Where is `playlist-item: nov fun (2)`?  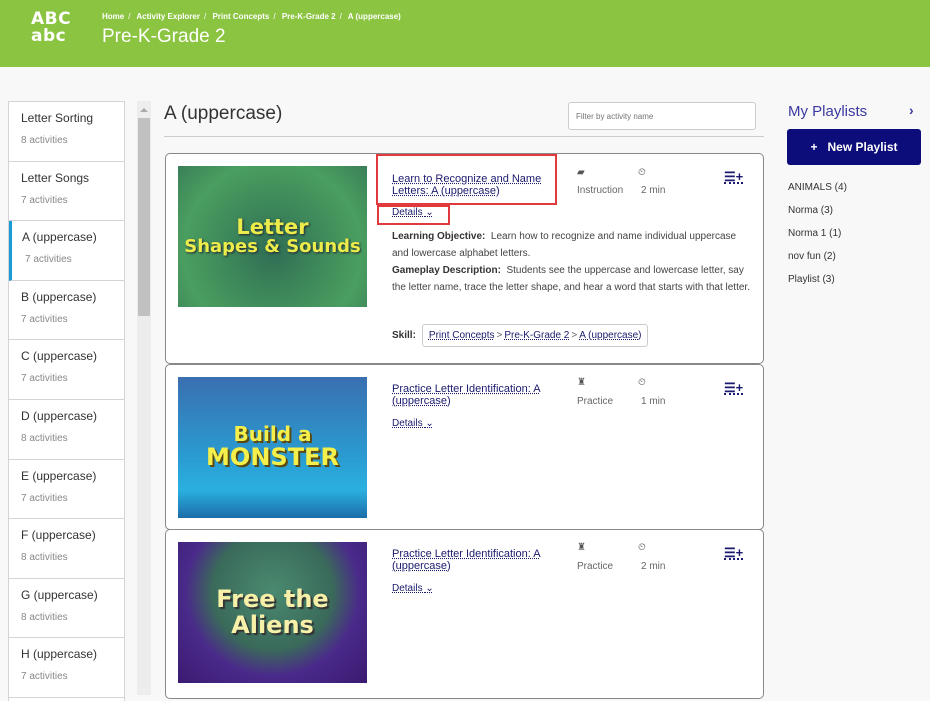 playlist-item: nov fun (2) is located at coordinates (817, 262).